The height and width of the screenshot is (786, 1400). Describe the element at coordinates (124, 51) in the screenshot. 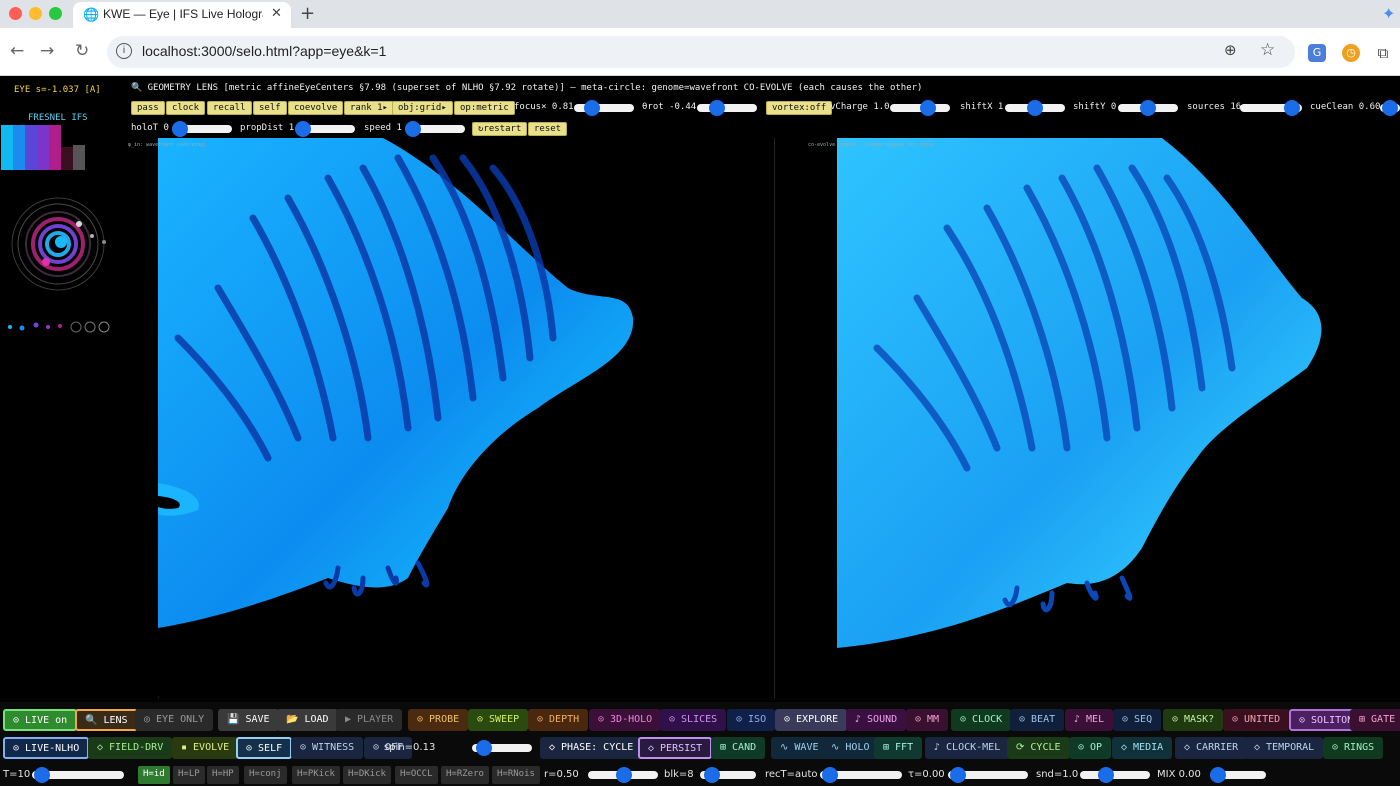

I see `site-info-icon: i` at that location.